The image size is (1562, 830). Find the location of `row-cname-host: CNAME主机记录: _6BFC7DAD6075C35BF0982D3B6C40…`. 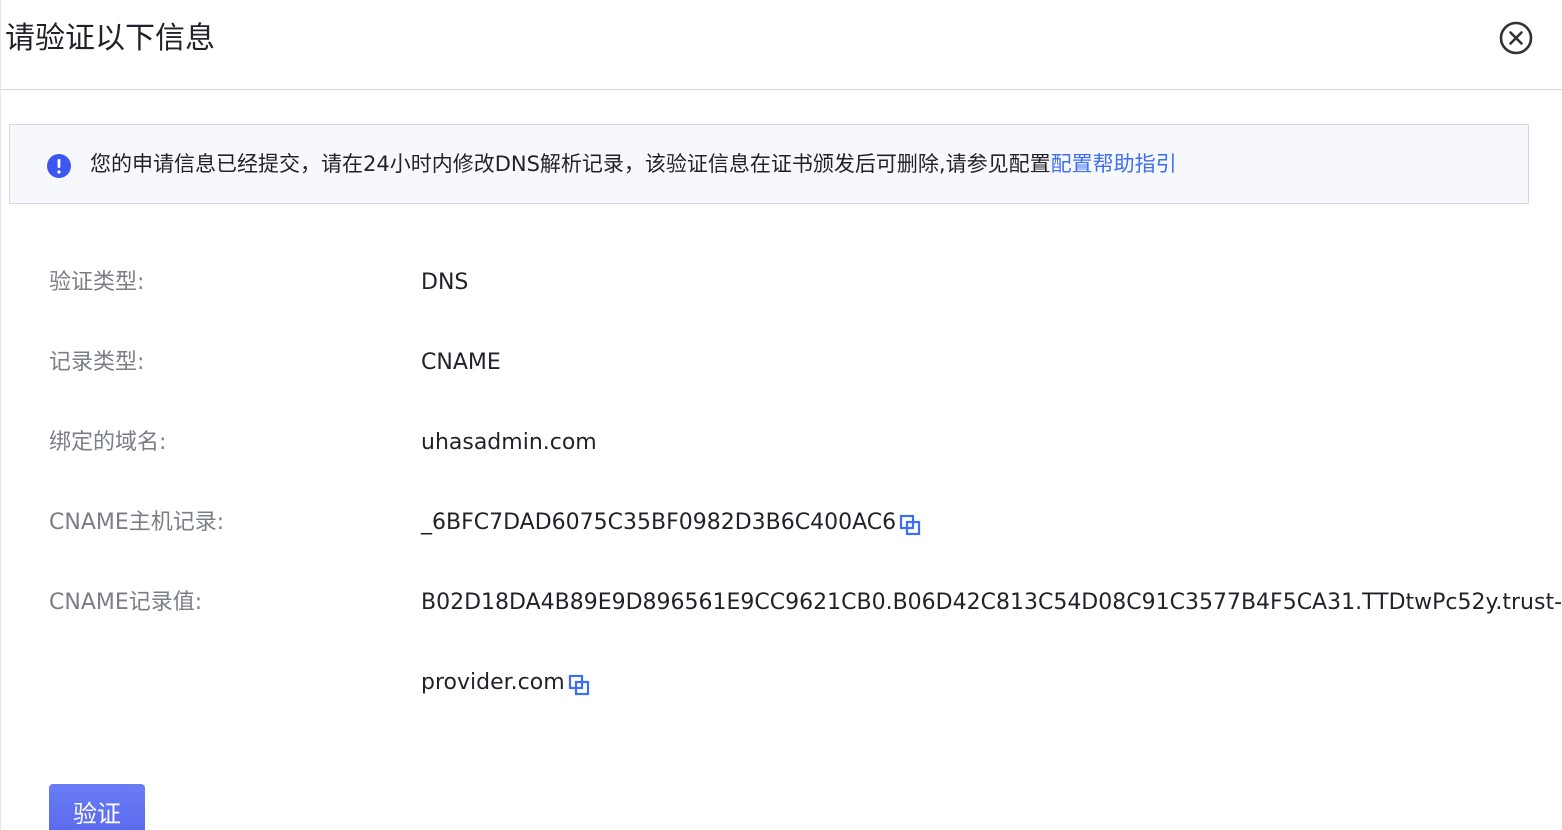

row-cname-host: CNAME主机记录: _6BFC7DAD6075C35BF0982D3B6C40… is located at coordinates (781, 523).